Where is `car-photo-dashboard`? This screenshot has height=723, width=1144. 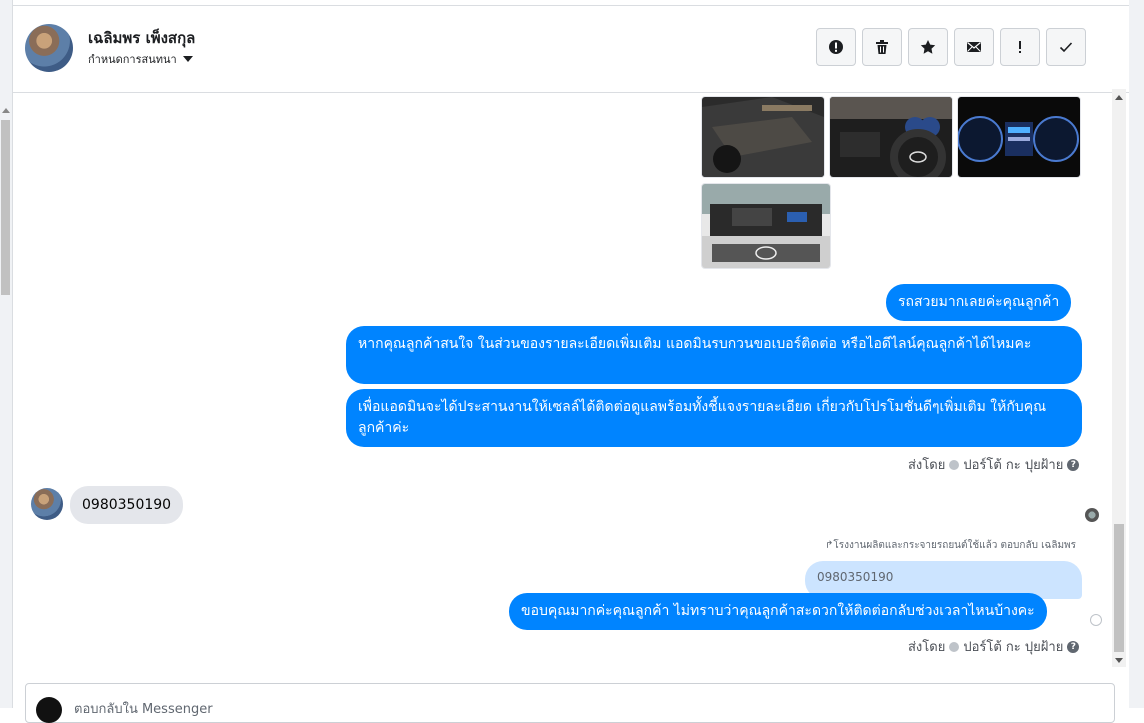
car-photo-dashboard is located at coordinates (1019, 137).